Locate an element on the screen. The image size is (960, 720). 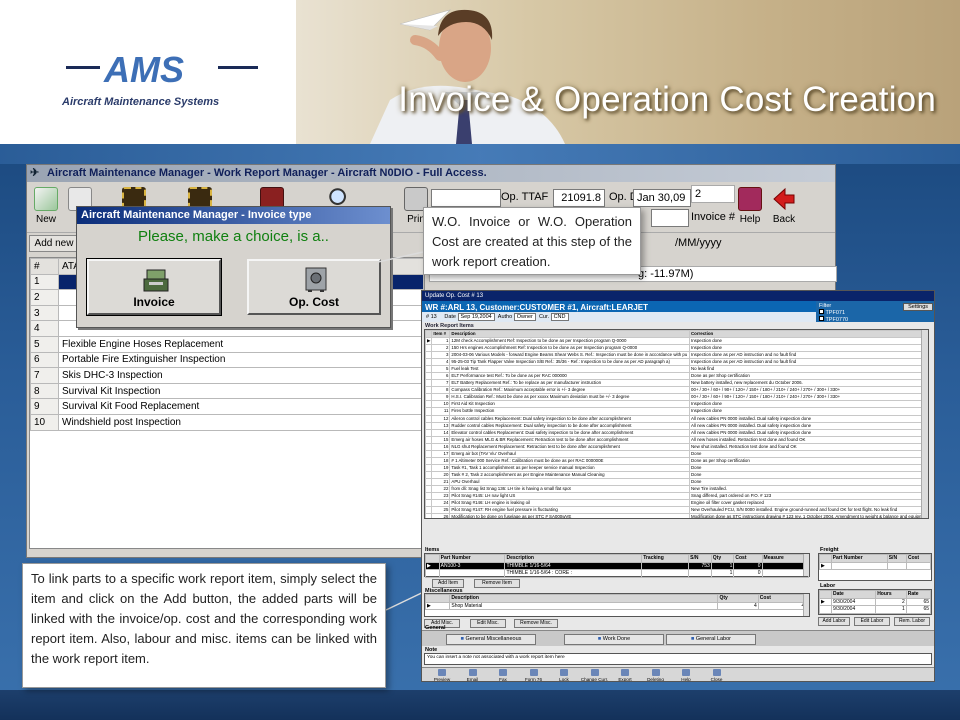
bottom-button-lock: Lock is located at coordinates (564, 675).